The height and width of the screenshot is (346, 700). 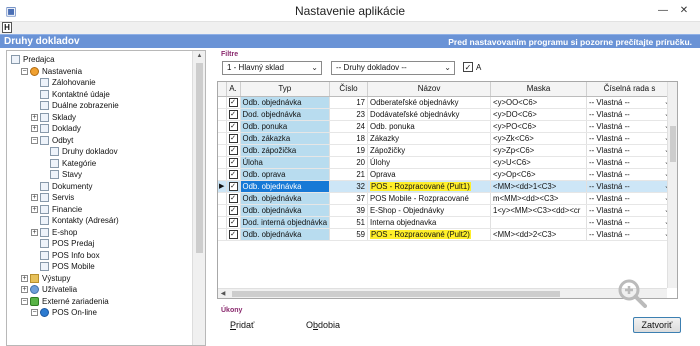 I want to click on column-header-name: Názov, so click(x=429, y=89).